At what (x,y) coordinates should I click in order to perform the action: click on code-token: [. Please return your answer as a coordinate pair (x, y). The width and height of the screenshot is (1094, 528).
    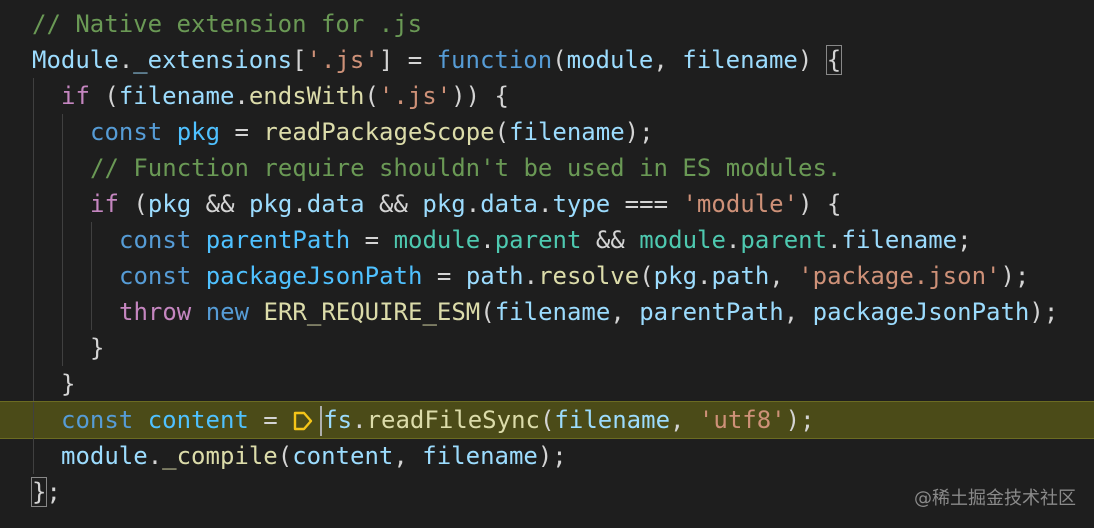
    Looking at the image, I should click on (299, 60).